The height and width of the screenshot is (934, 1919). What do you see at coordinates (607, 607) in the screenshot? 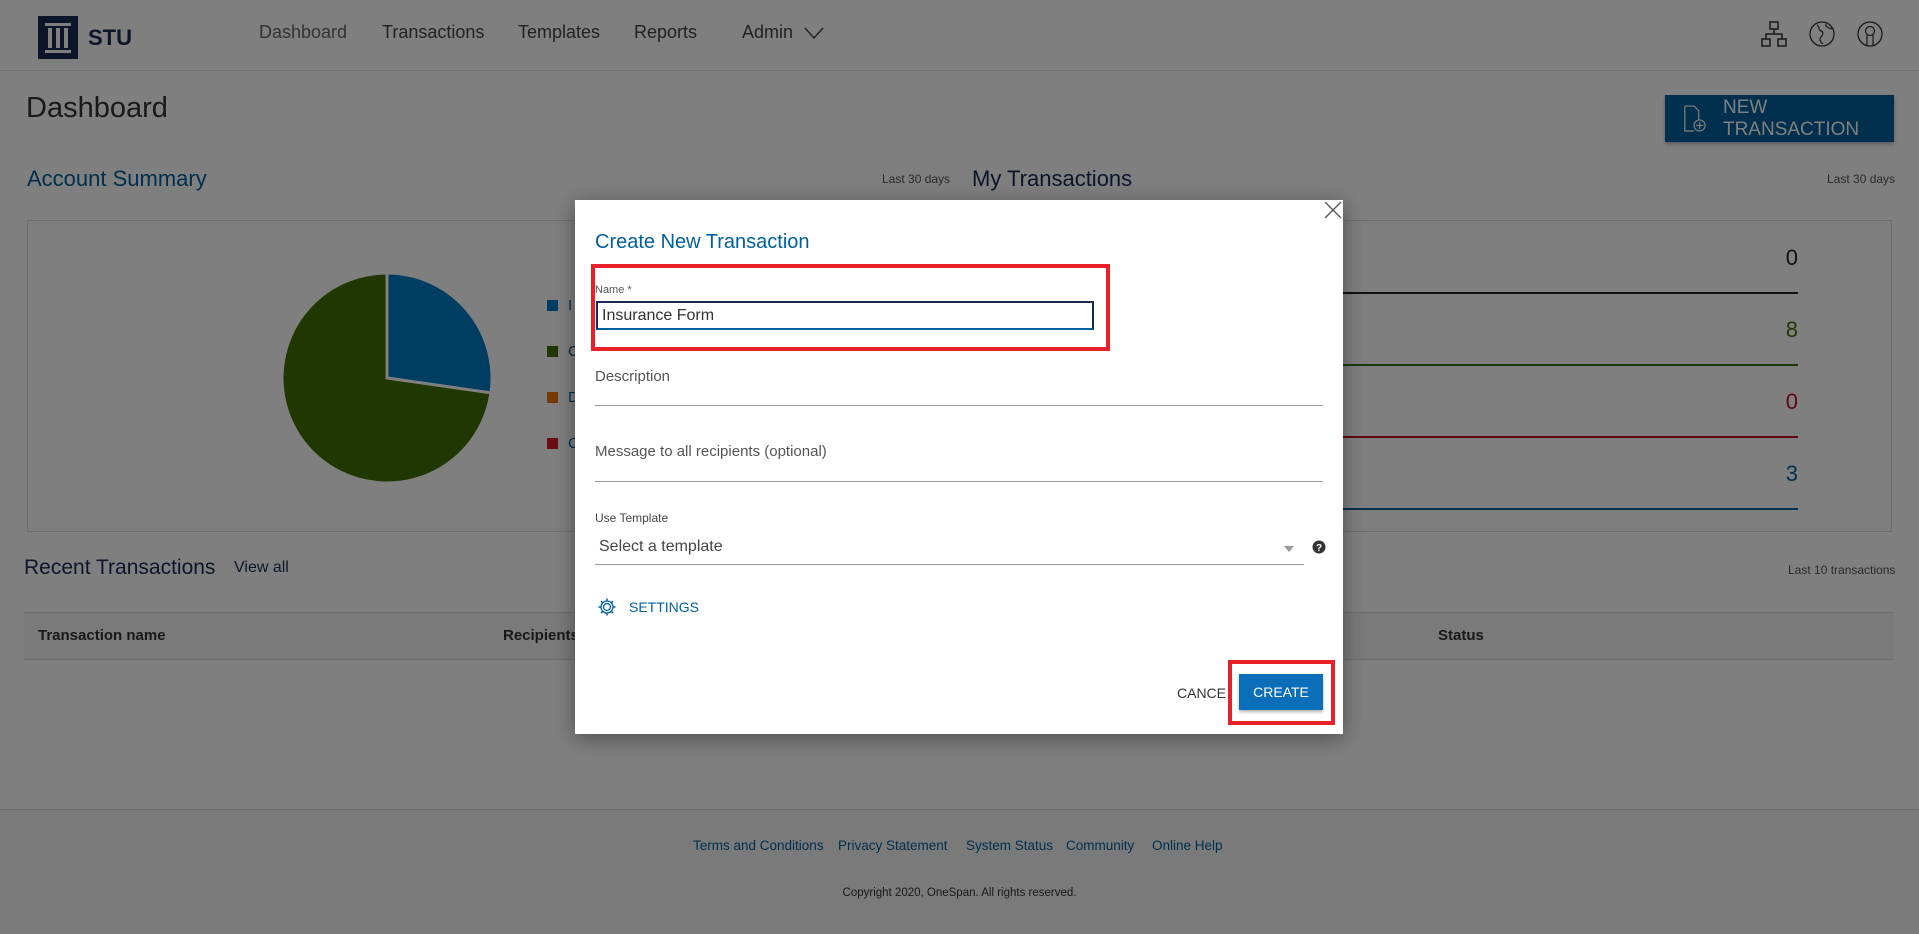
I see `gear-icon` at bounding box center [607, 607].